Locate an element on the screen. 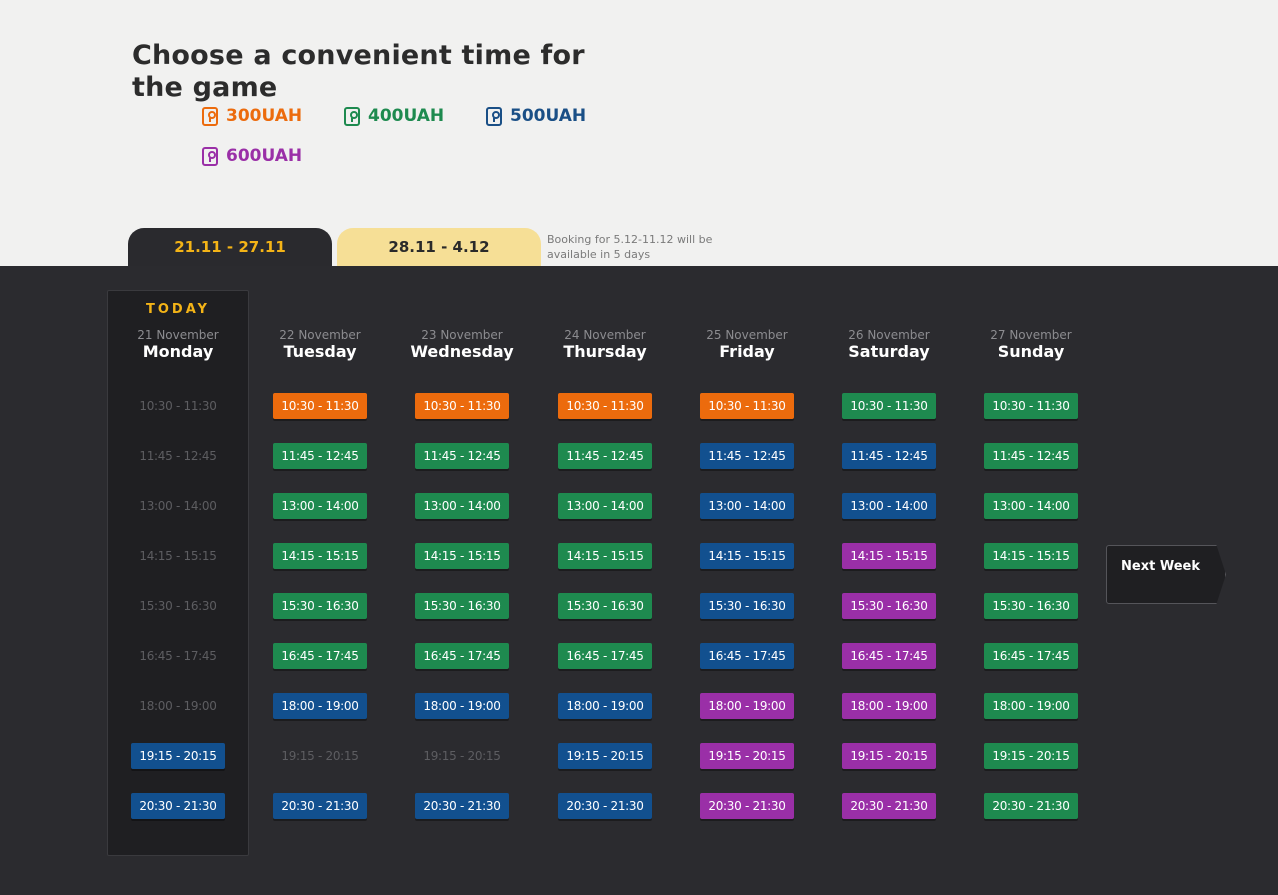 Image resolution: width=1278 pixels, height=895 pixels. day-date: 25 November is located at coordinates (747, 335).